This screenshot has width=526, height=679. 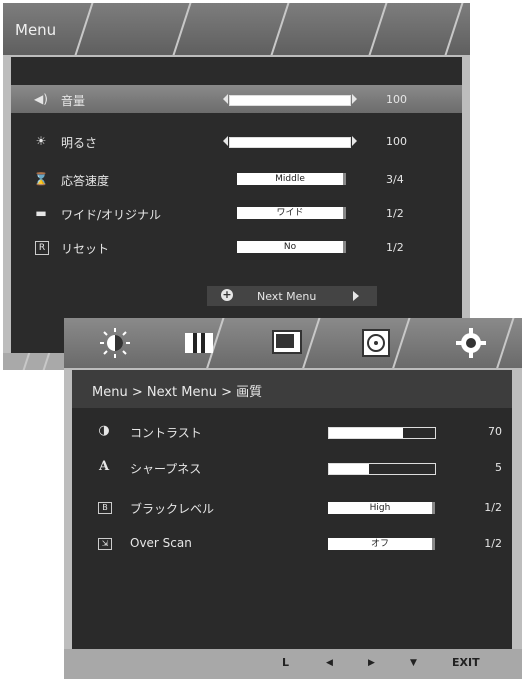 I want to click on picture-mode-icon, so click(x=199, y=343).